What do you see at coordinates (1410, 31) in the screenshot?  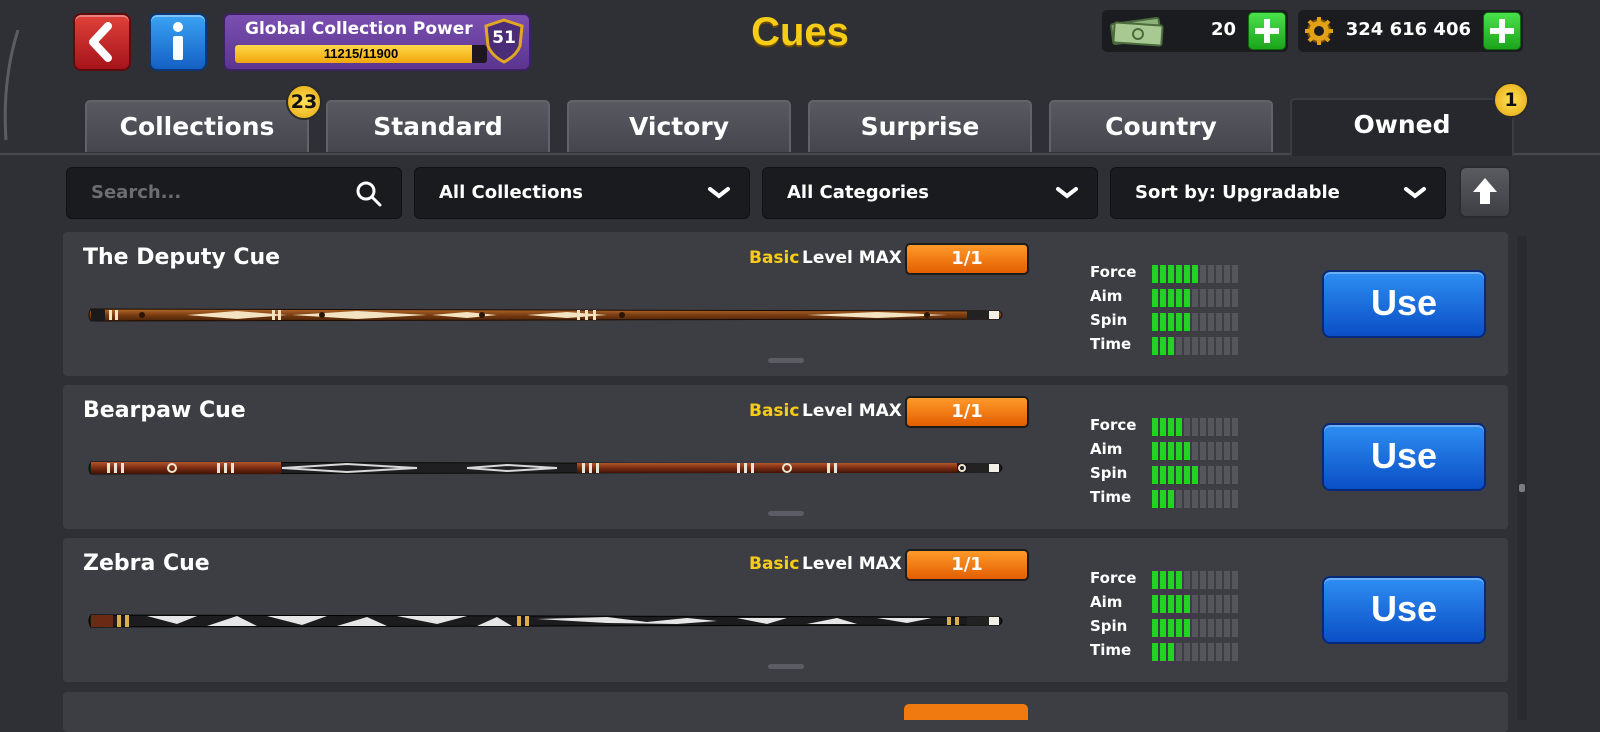 I see `coins-panel: 324 616 406` at bounding box center [1410, 31].